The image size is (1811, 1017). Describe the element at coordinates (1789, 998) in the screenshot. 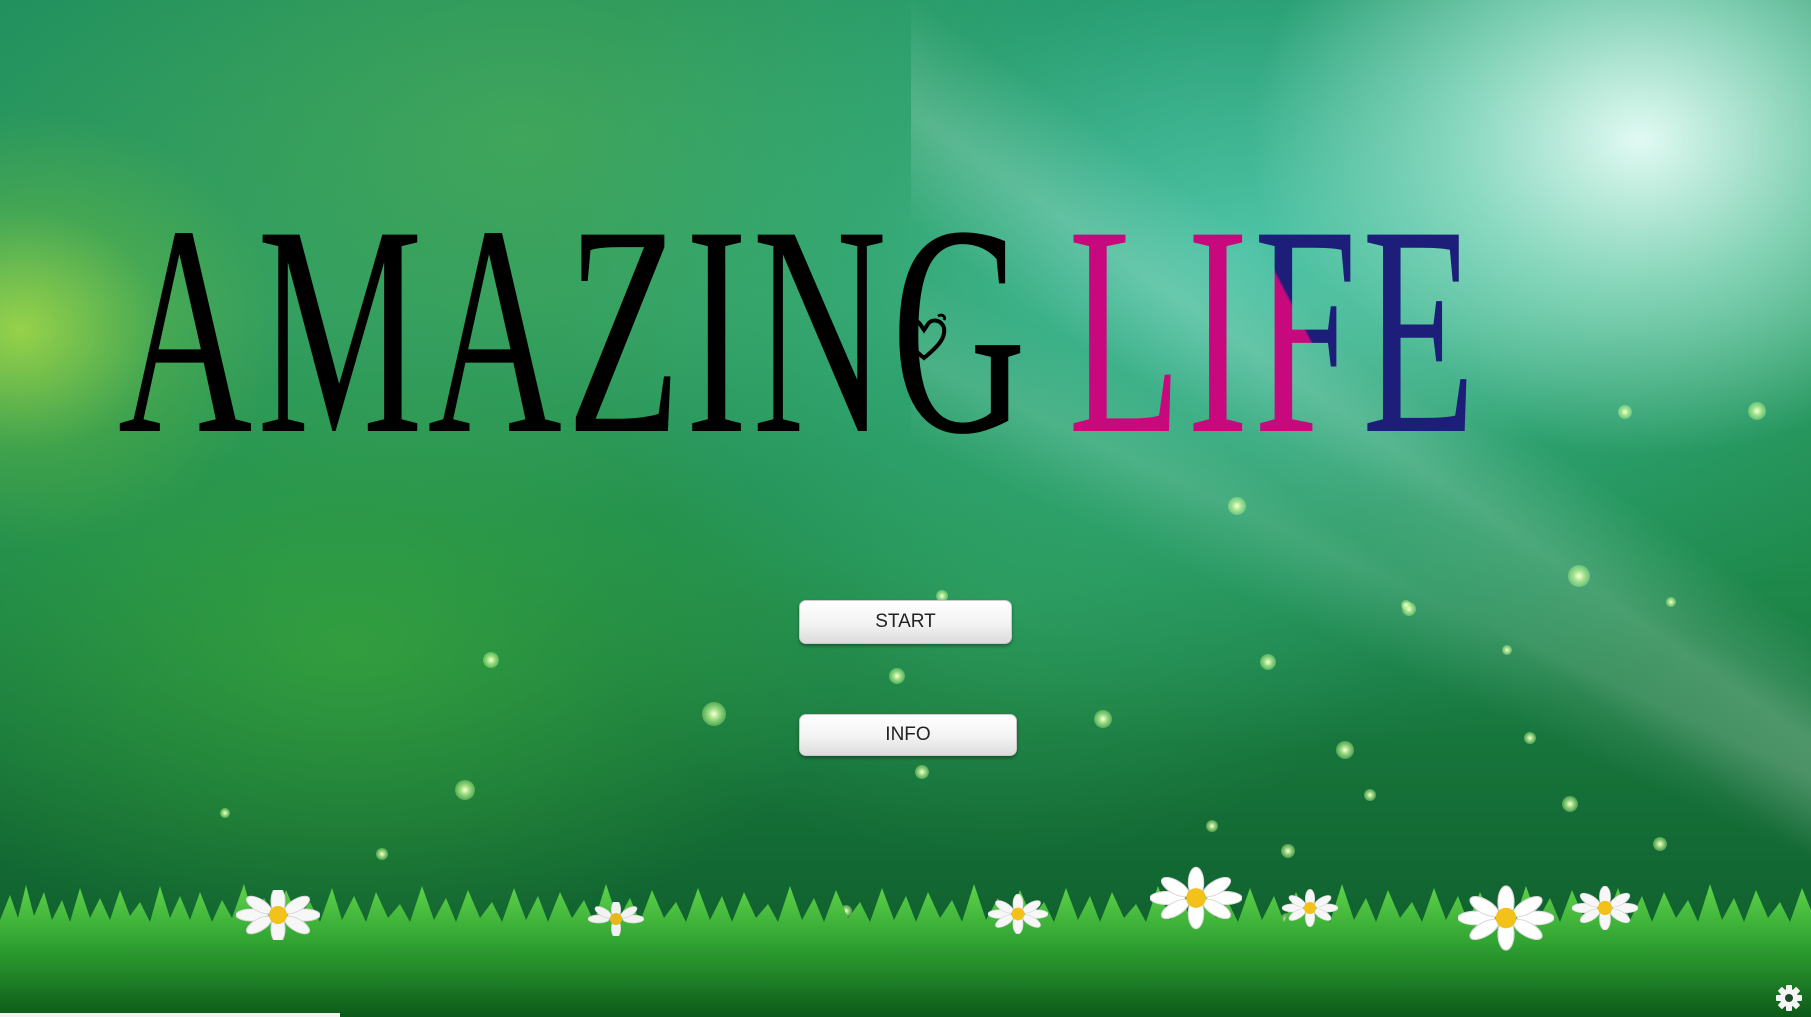

I see `gear-icon` at that location.